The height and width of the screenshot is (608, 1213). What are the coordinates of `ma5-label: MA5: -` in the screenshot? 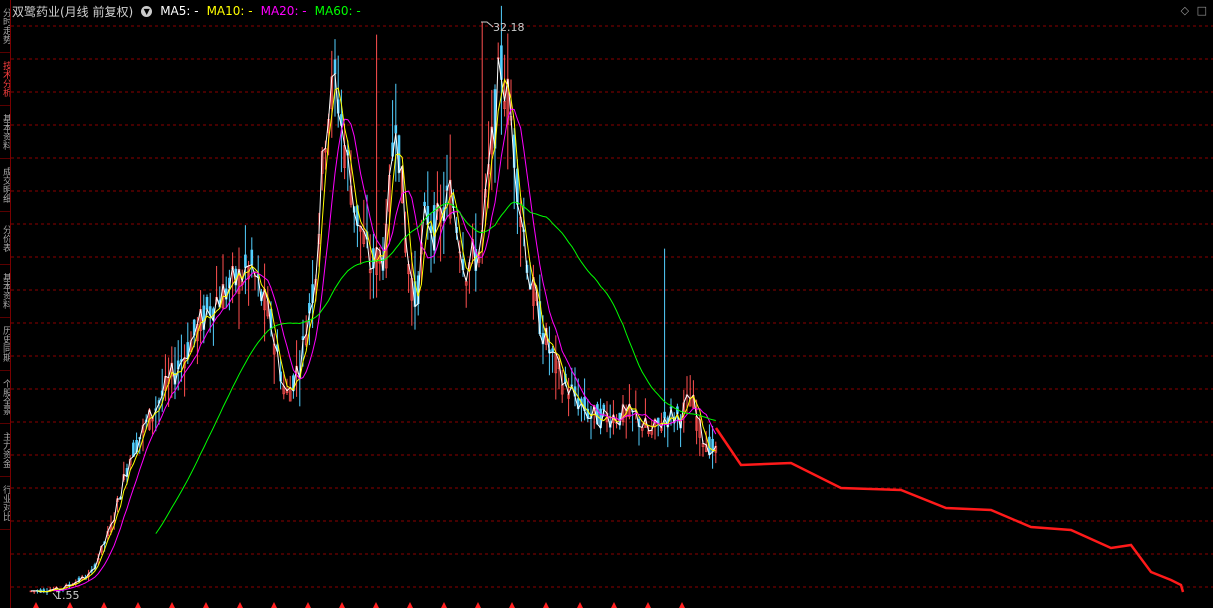 It's located at (179, 11).